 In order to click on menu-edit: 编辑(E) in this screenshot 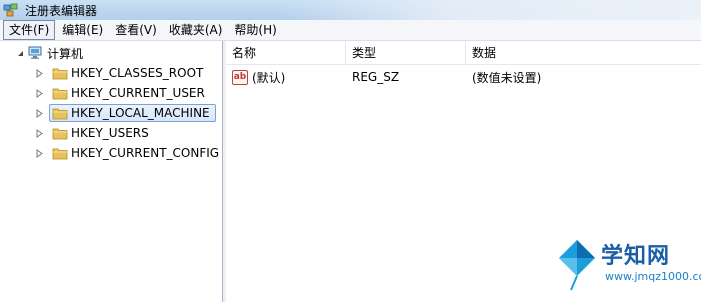, I will do `click(82, 30)`.